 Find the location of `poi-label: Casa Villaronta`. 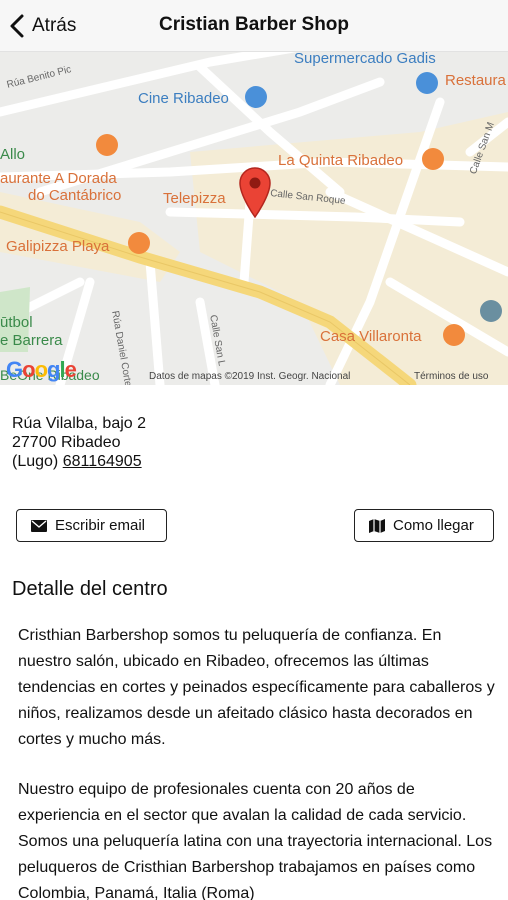

poi-label: Casa Villaronta is located at coordinates (371, 336).